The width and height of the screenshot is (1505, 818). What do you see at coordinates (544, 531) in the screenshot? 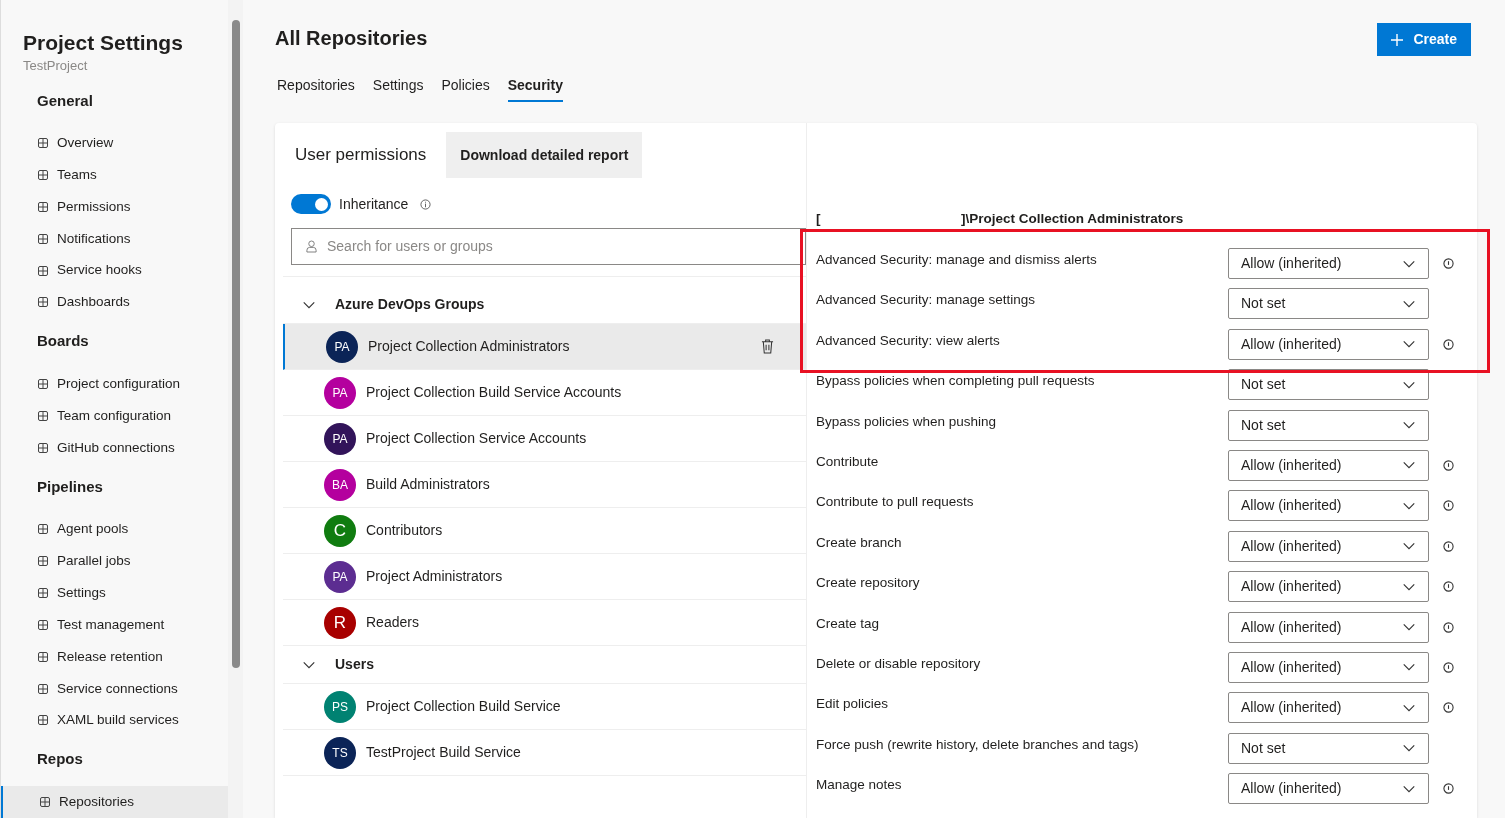
I see `member-row: C Contributors` at bounding box center [544, 531].